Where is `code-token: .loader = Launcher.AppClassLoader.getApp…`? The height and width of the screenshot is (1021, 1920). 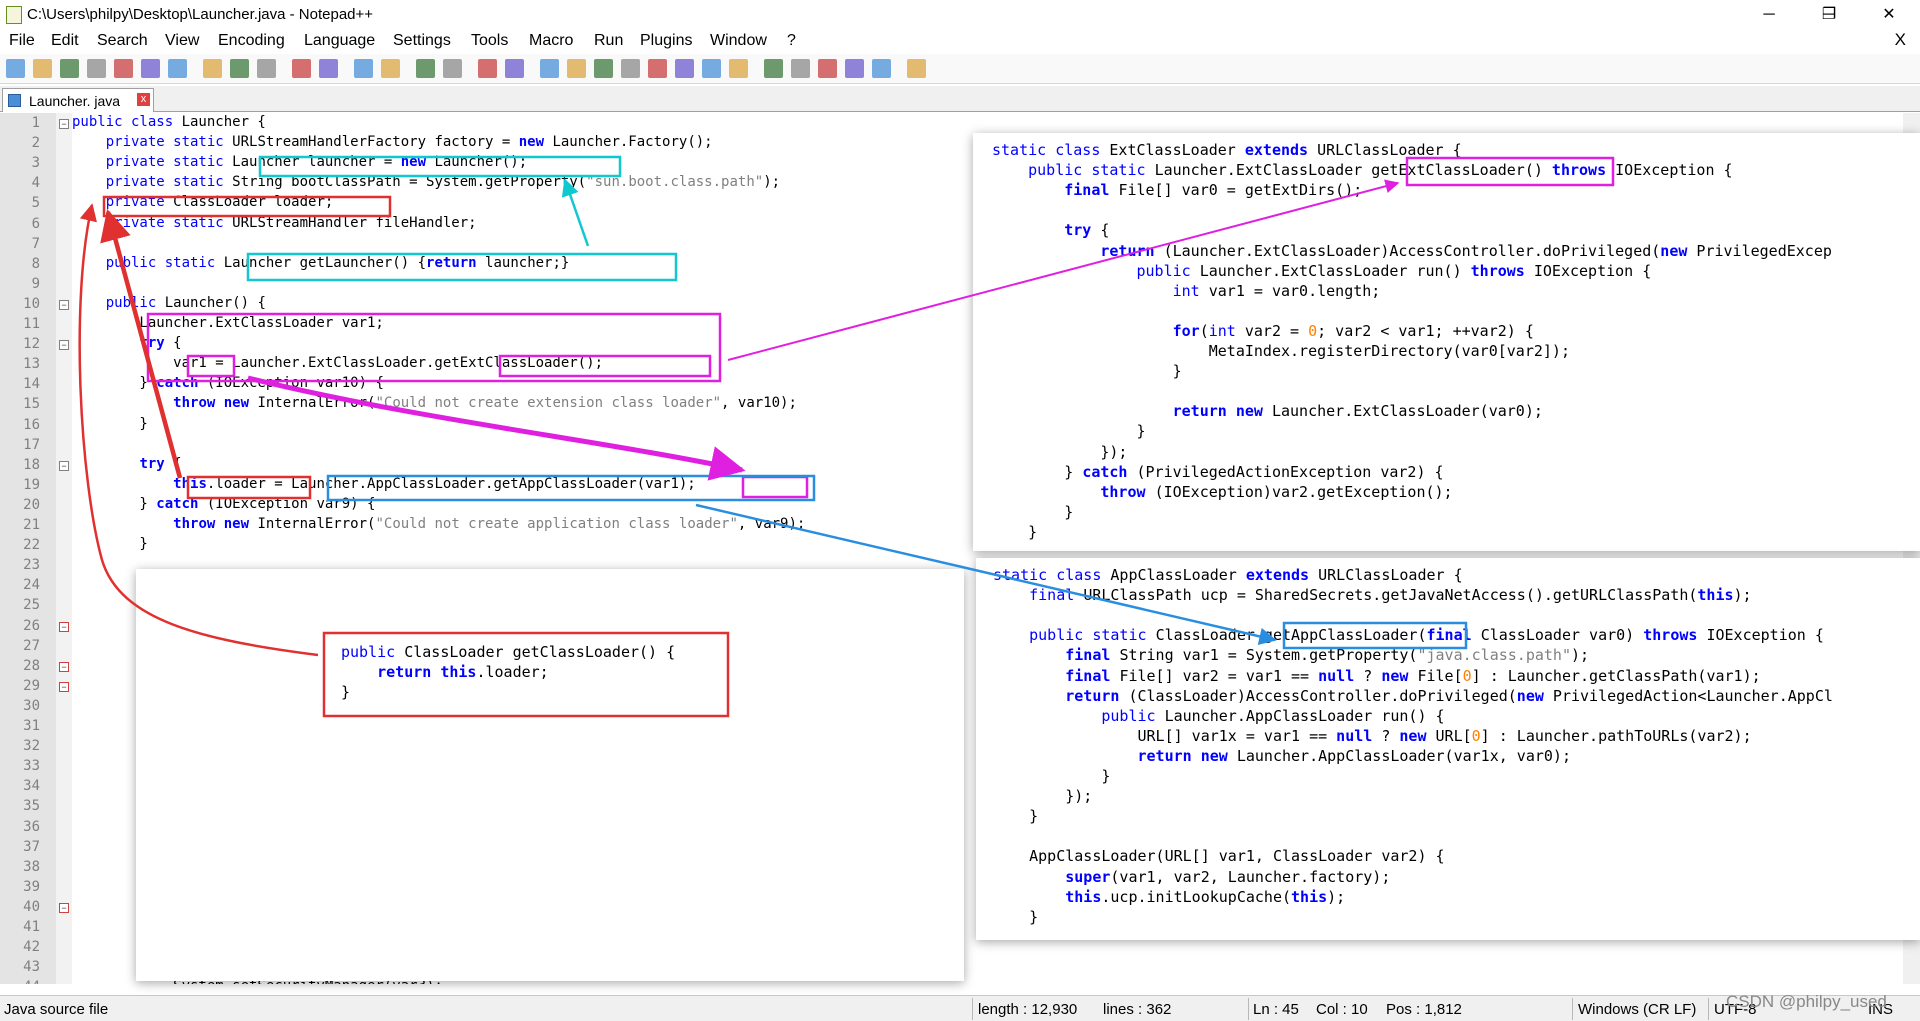
code-token: .loader = Launcher.AppClassLoader.getApp… is located at coordinates (451, 483).